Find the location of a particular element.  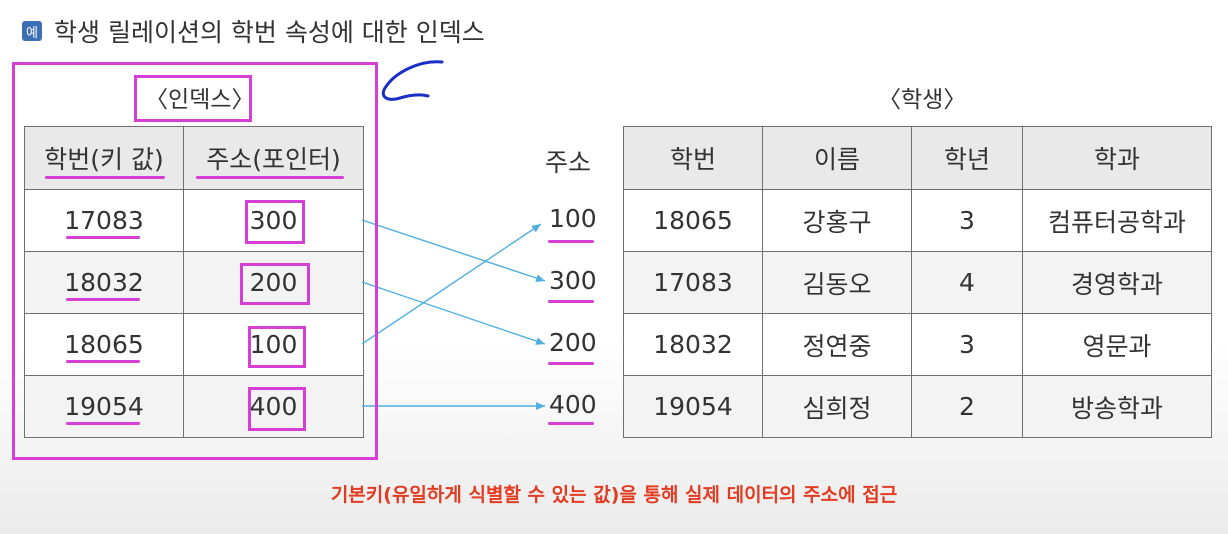

handwritten-stroke is located at coordinates (412, 80).